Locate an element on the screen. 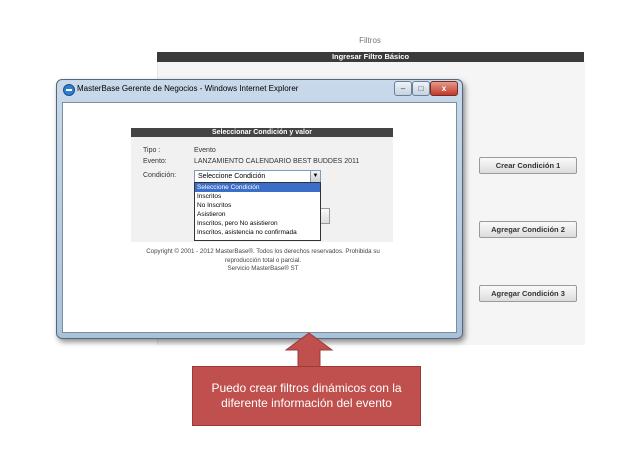 This screenshot has height=475, width=633. dropdown-option: Inscritos, pero No asistieron is located at coordinates (257, 223).